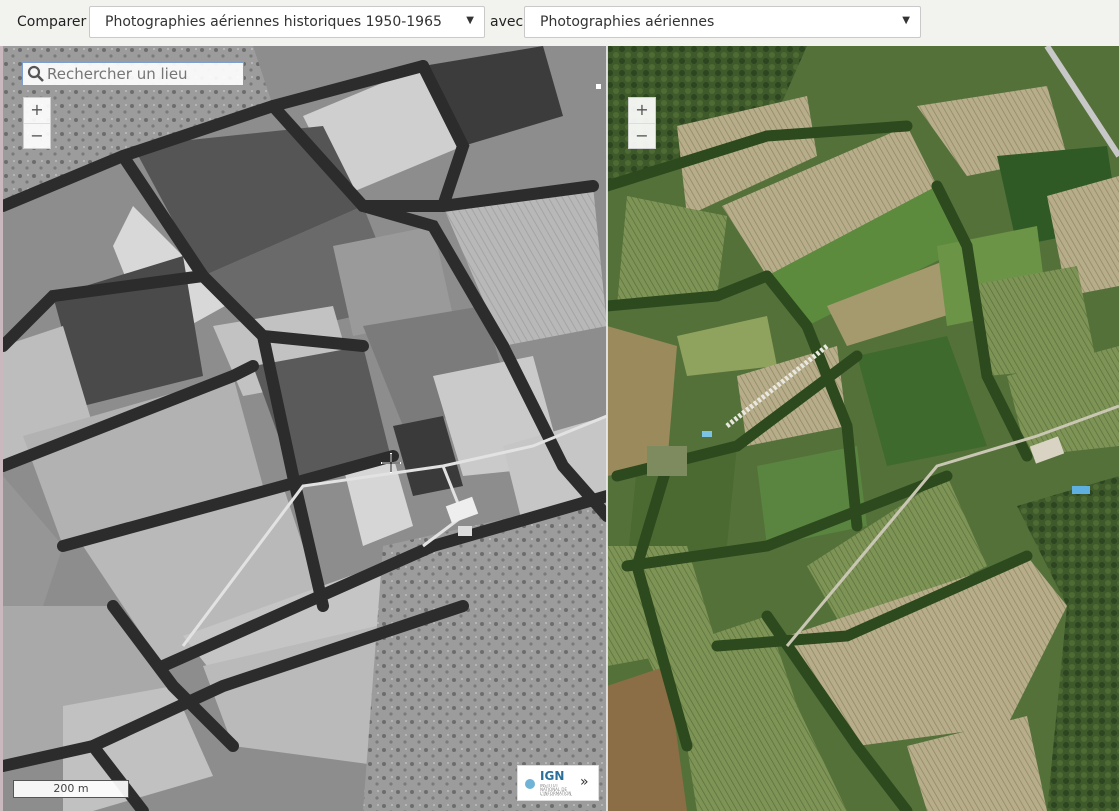 The width and height of the screenshot is (1119, 811). What do you see at coordinates (722, 22) in the screenshot?
I see `right-layer-select: Photographies aériennes ▼` at bounding box center [722, 22].